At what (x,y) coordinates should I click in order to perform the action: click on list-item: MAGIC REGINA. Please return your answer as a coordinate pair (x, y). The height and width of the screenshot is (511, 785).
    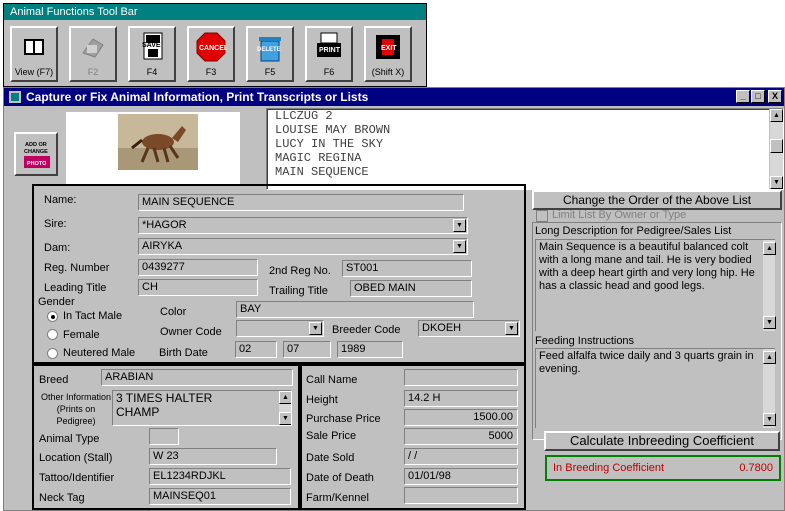
    Looking at the image, I should click on (332, 158).